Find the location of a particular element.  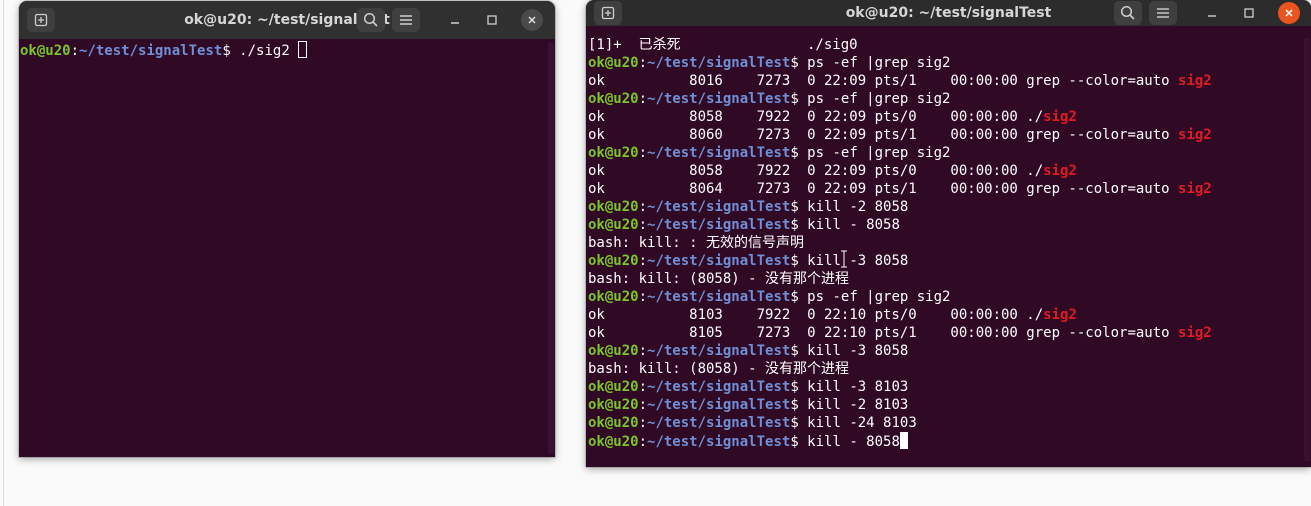

terminal-text: $ ./sig2 is located at coordinates (260, 51).